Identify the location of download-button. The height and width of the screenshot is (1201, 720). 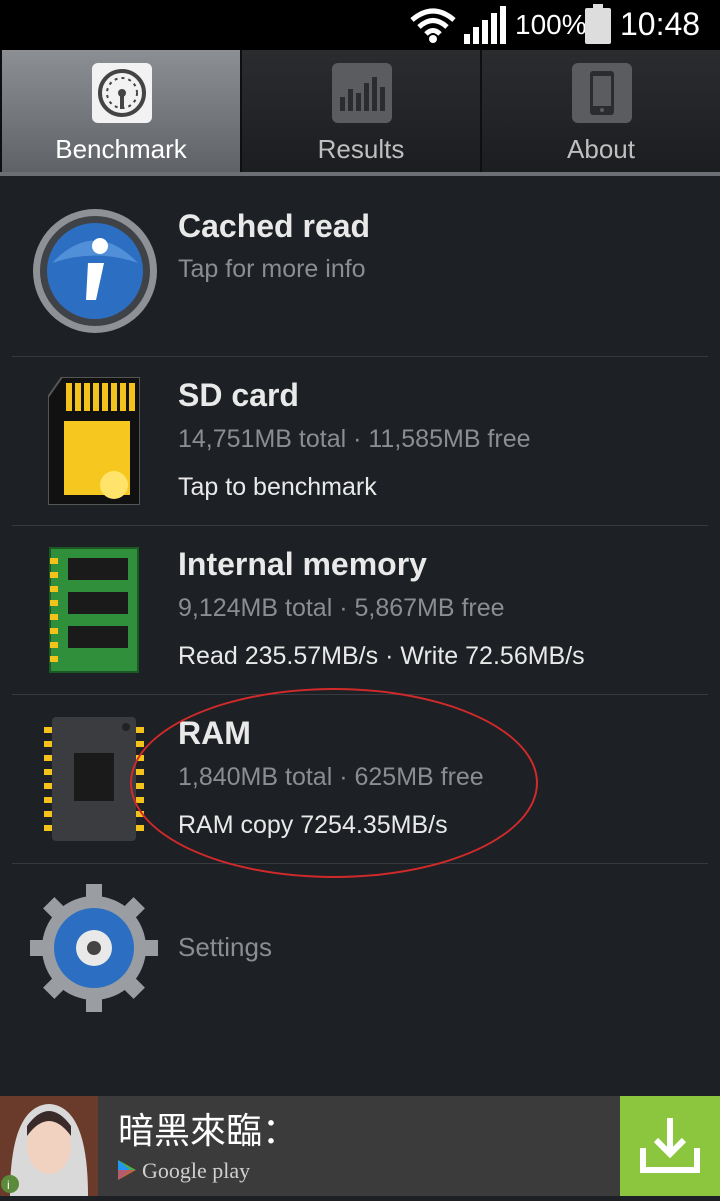
(670, 1146).